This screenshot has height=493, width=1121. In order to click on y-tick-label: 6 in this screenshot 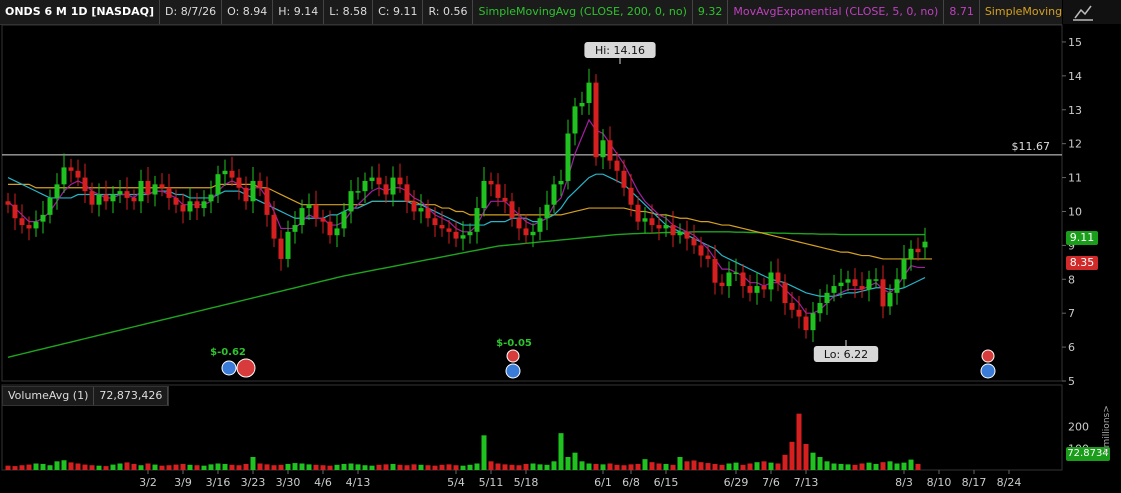, I will do `click(1071, 347)`.